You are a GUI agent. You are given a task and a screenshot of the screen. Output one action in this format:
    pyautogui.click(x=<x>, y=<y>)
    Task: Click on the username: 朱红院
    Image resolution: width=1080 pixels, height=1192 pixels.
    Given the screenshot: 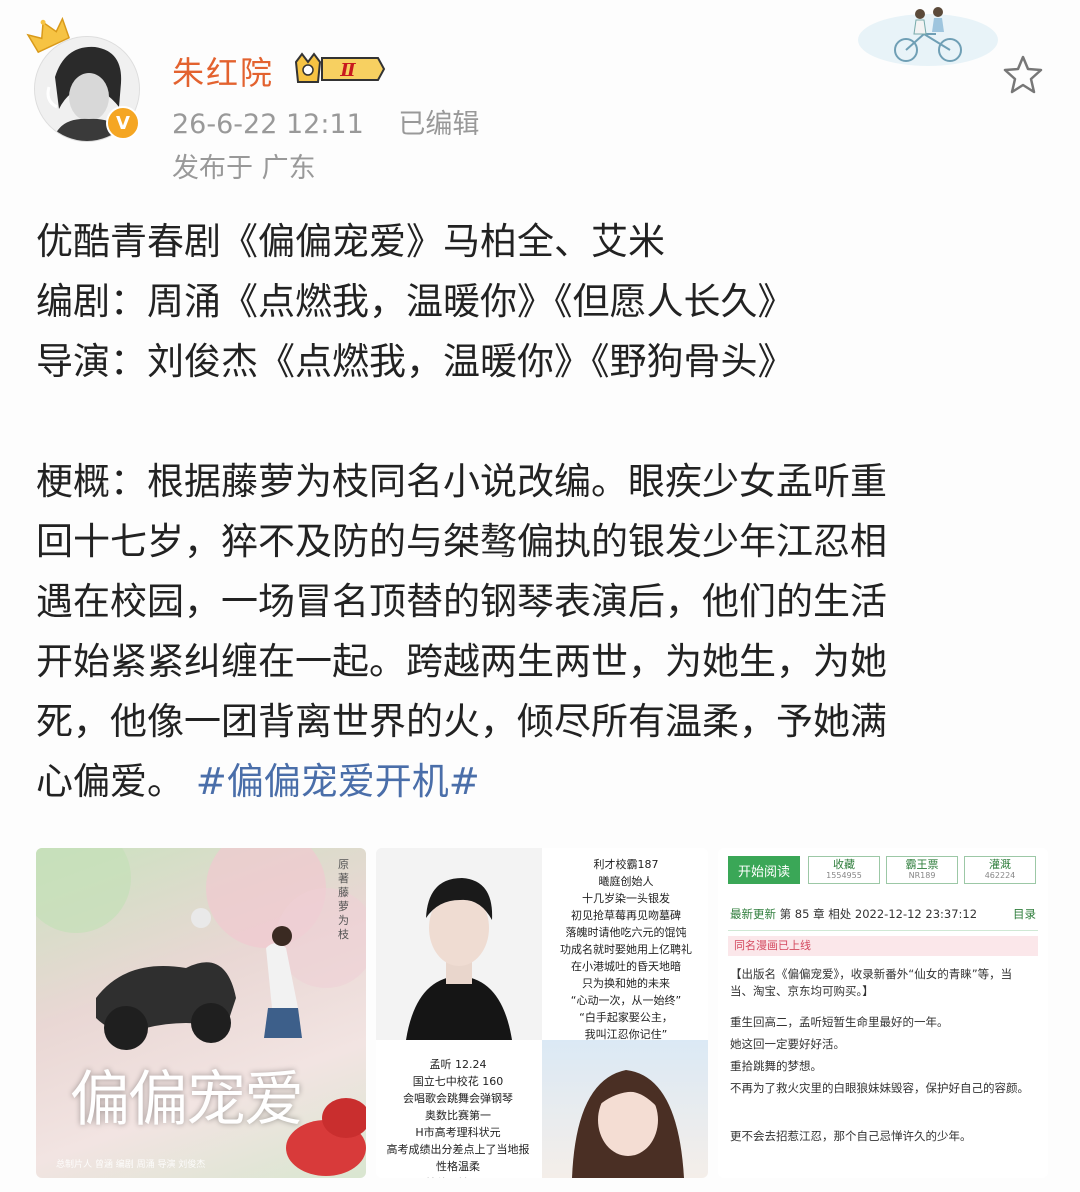 What is the action you would take?
    pyautogui.click(x=223, y=71)
    